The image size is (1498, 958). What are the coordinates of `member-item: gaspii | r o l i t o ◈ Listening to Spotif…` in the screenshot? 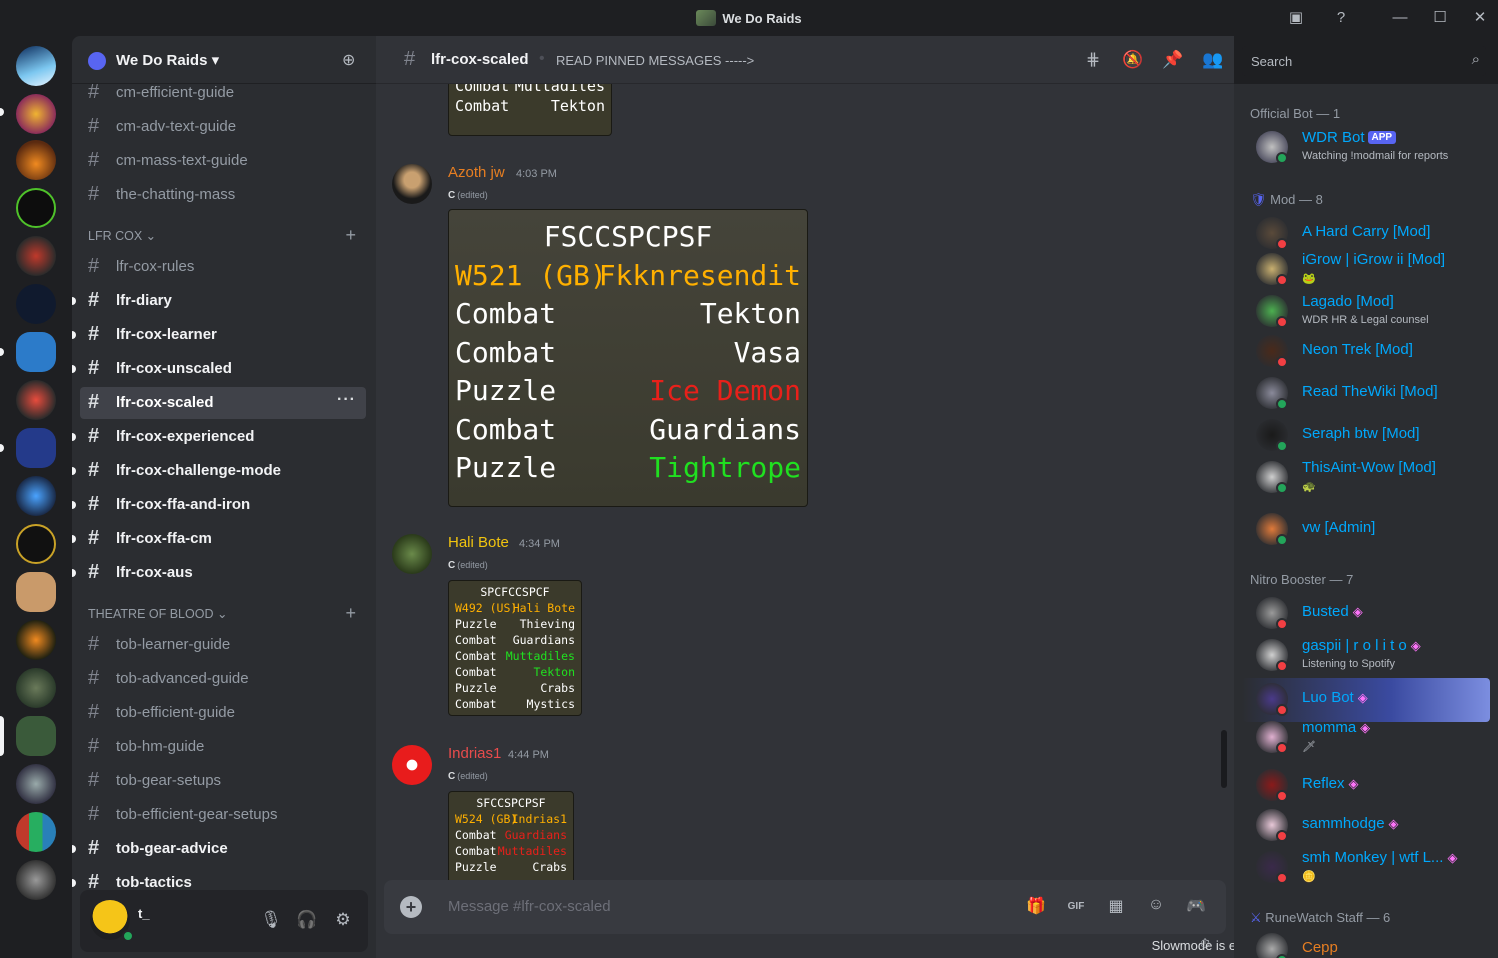 It's located at (1366, 656).